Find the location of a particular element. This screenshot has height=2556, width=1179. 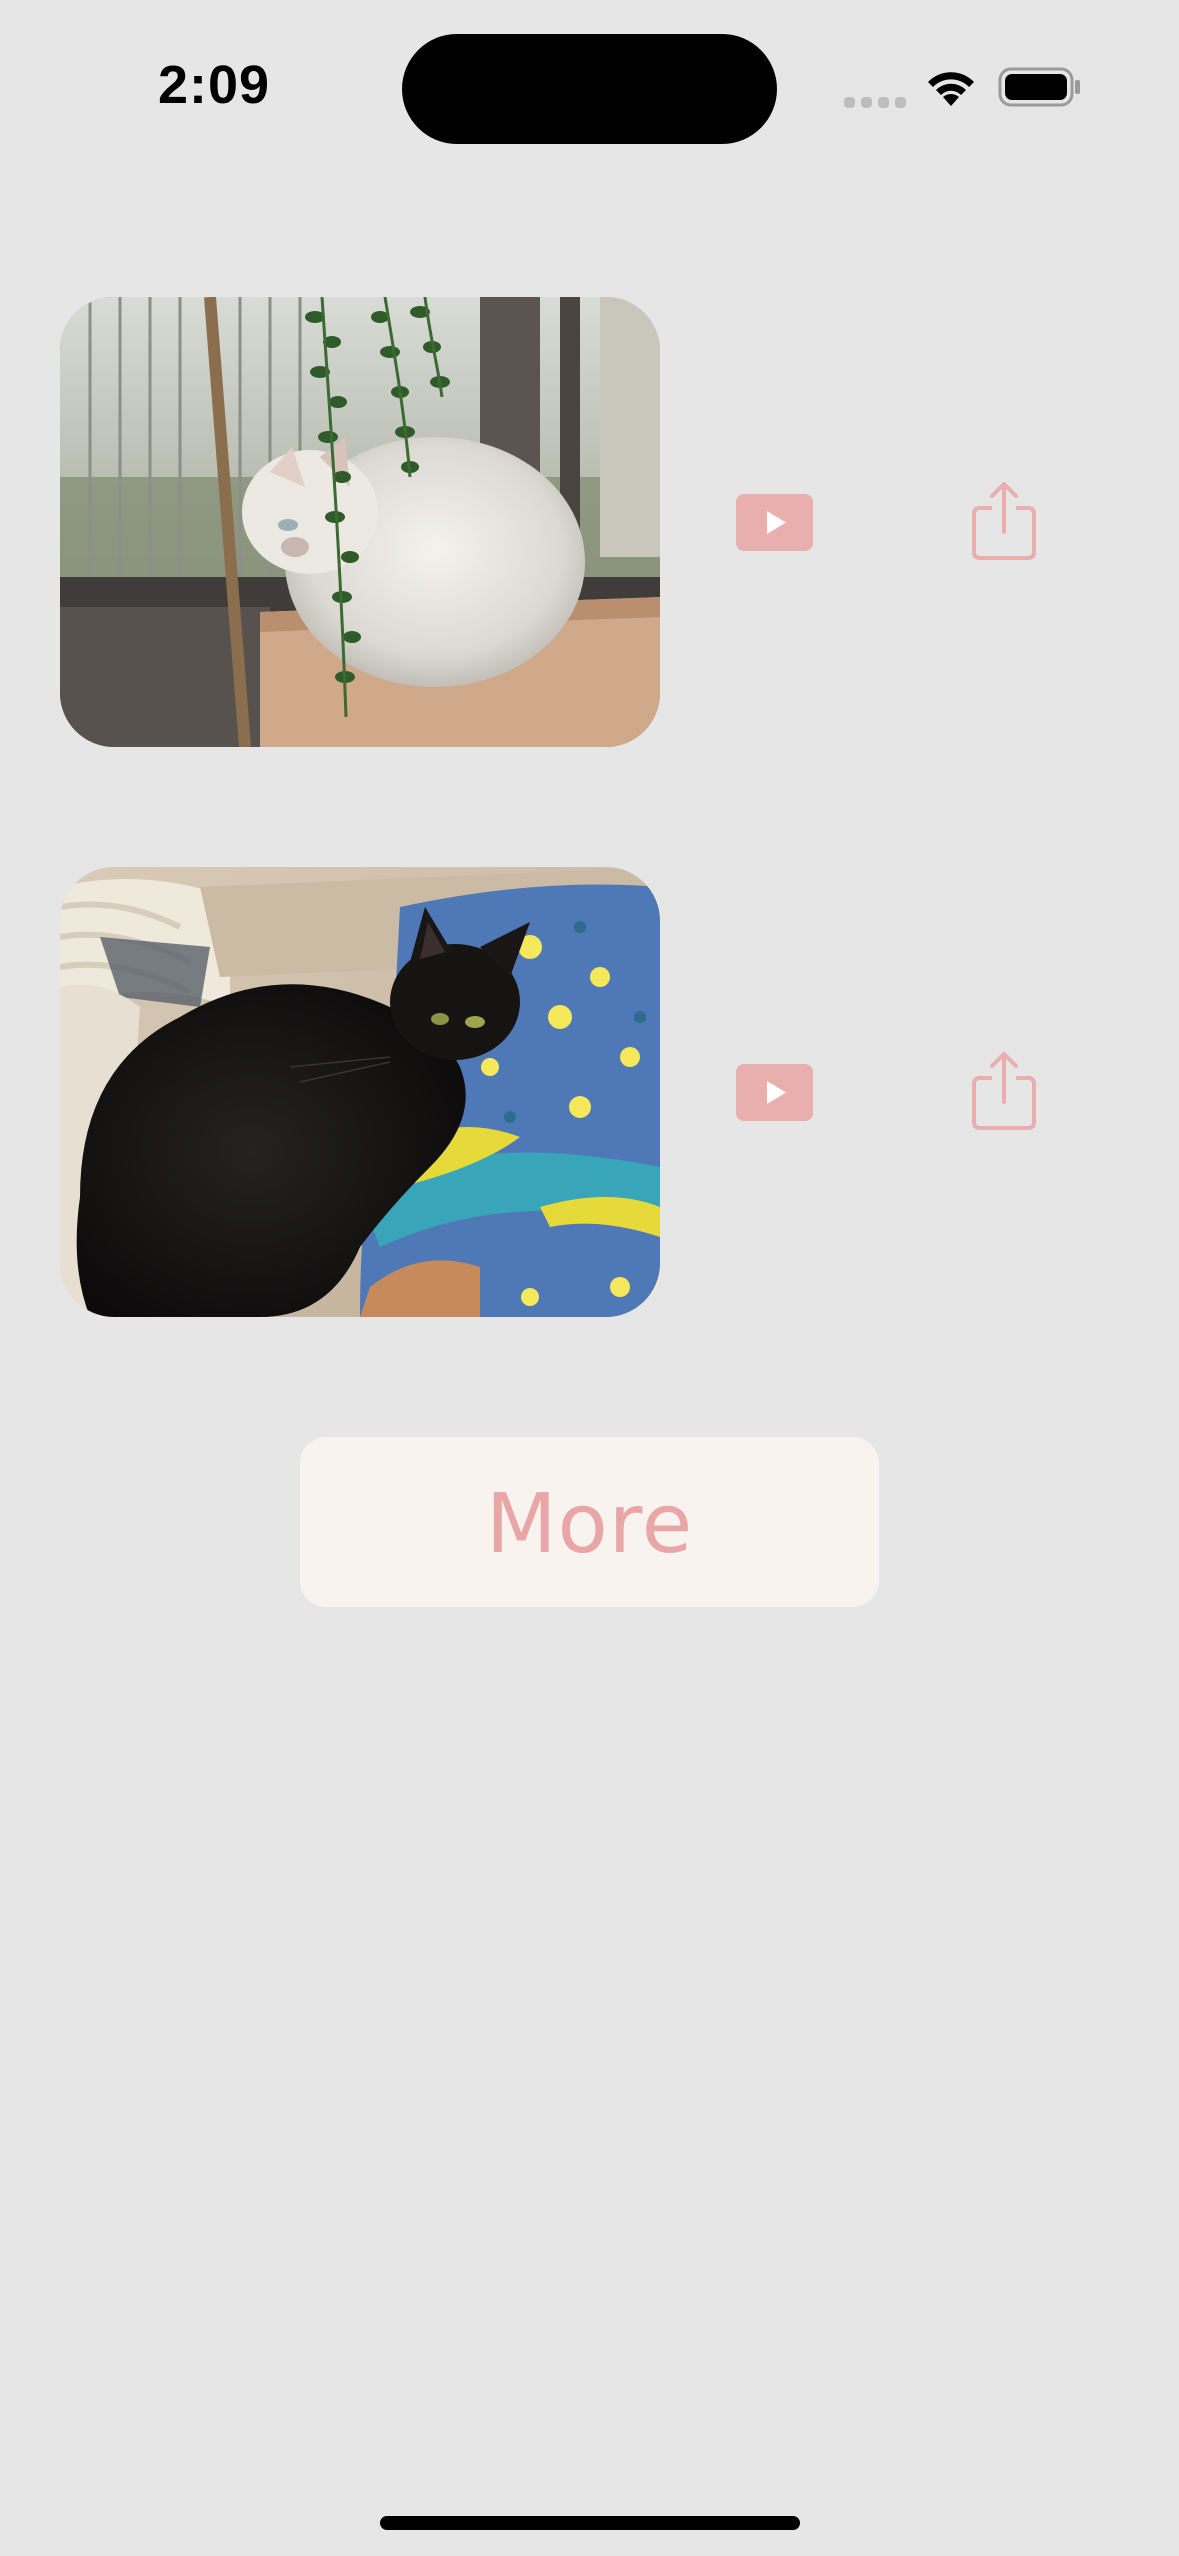

more-button-label: More is located at coordinates (589, 1524).